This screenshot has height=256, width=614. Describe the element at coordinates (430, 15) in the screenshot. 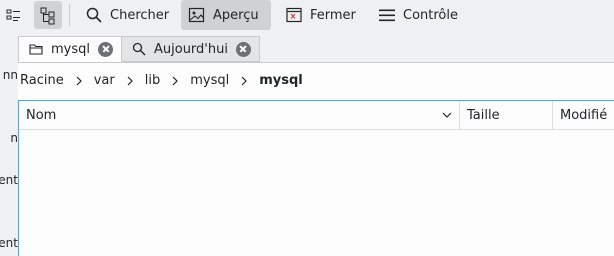

I see `control-menu-label: Contrôle` at that location.